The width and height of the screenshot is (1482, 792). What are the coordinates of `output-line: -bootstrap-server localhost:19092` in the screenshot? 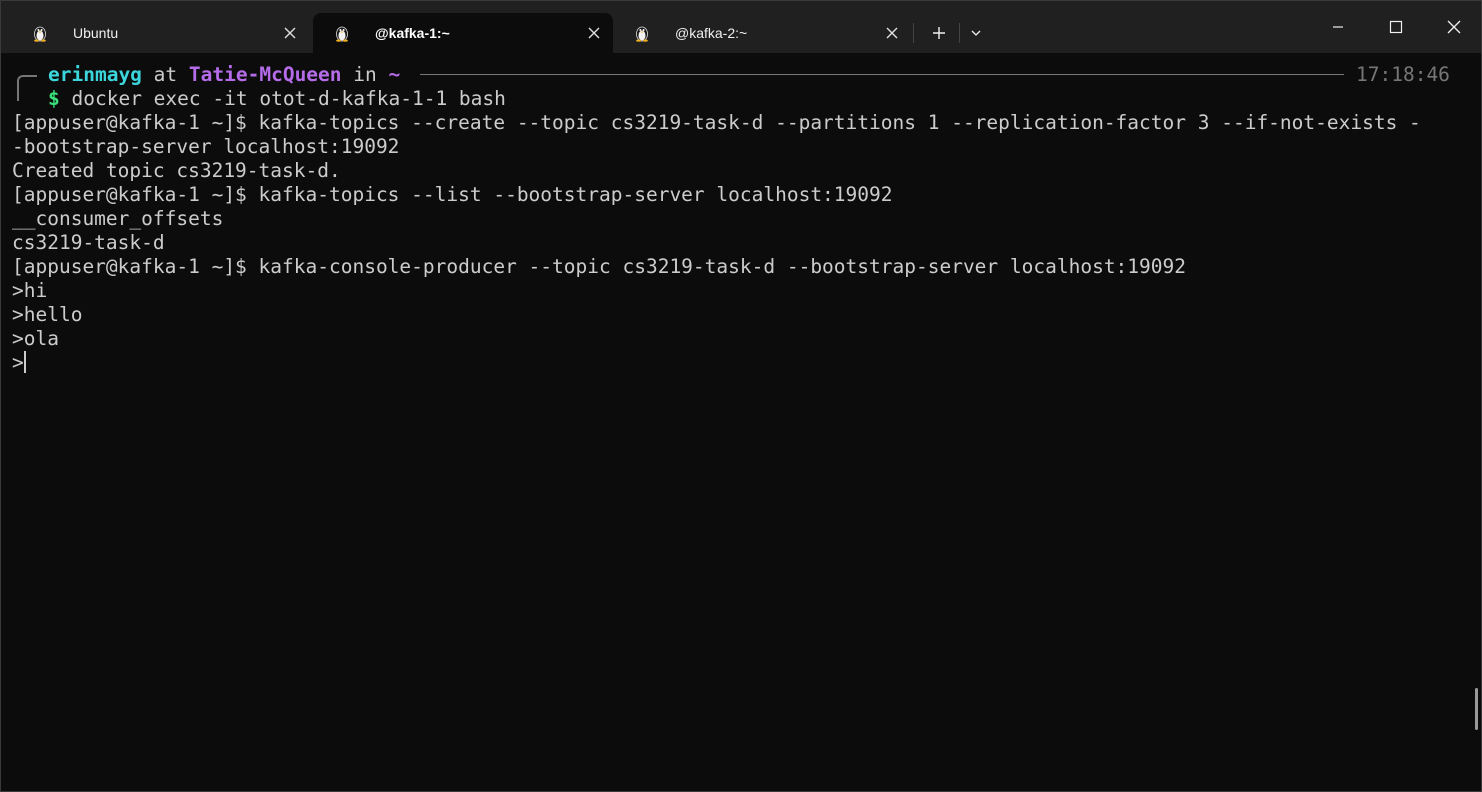 It's located at (206, 146).